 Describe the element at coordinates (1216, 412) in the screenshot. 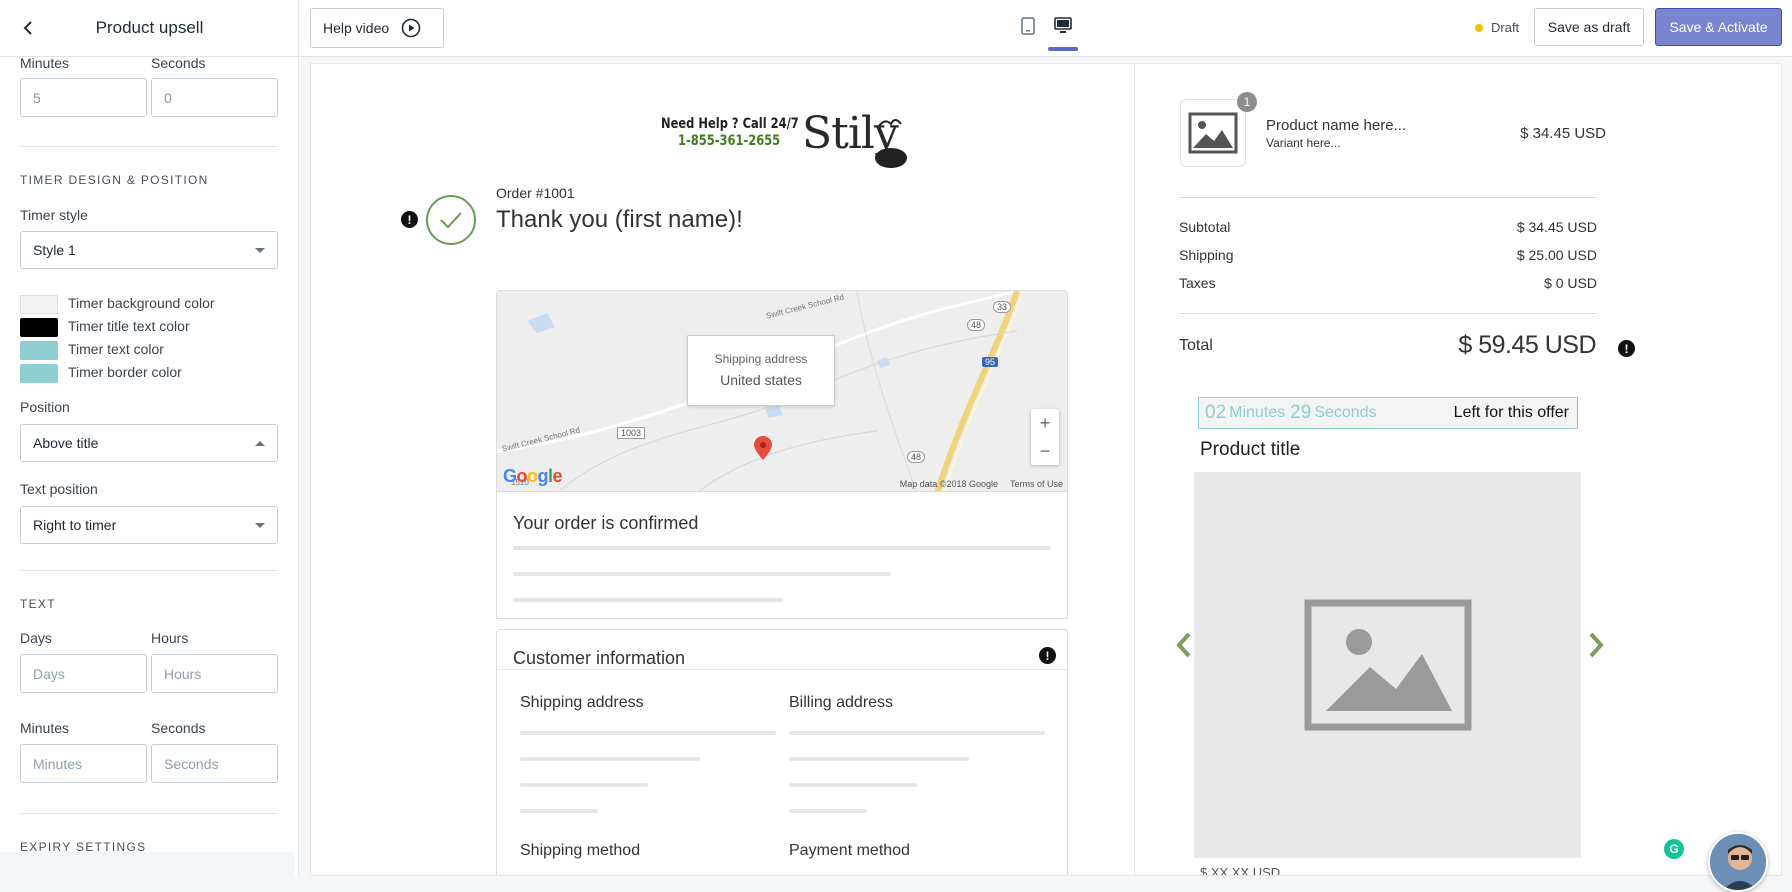

I see `timer-minutes-value: 02` at that location.